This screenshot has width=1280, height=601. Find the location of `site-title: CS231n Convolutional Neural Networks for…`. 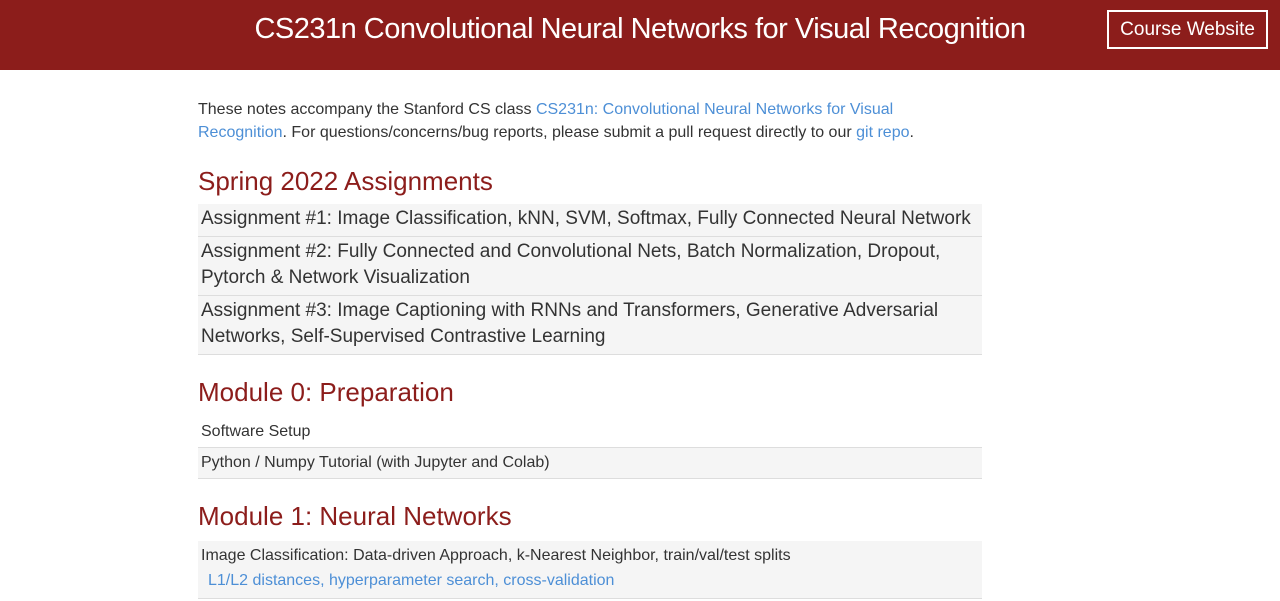

site-title: CS231n Convolutional Neural Networks for… is located at coordinates (640, 29).